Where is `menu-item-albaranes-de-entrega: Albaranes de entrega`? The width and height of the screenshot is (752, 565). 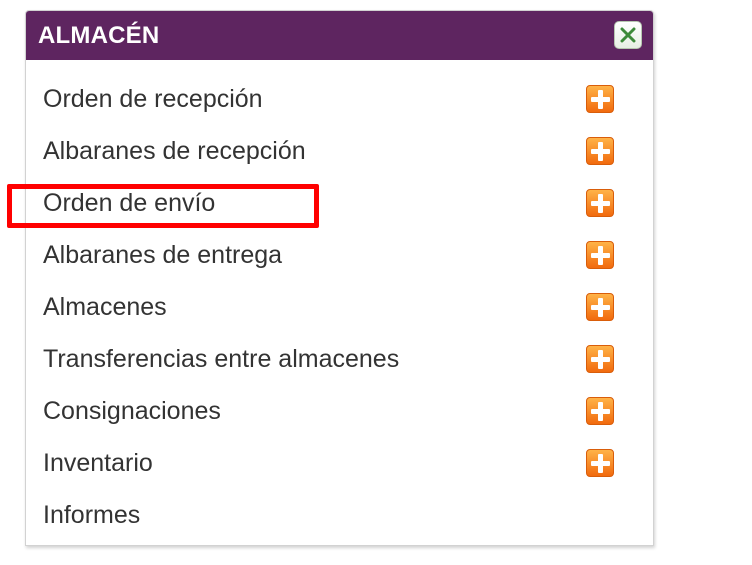 menu-item-albaranes-de-entrega: Albaranes de entrega is located at coordinates (339, 257).